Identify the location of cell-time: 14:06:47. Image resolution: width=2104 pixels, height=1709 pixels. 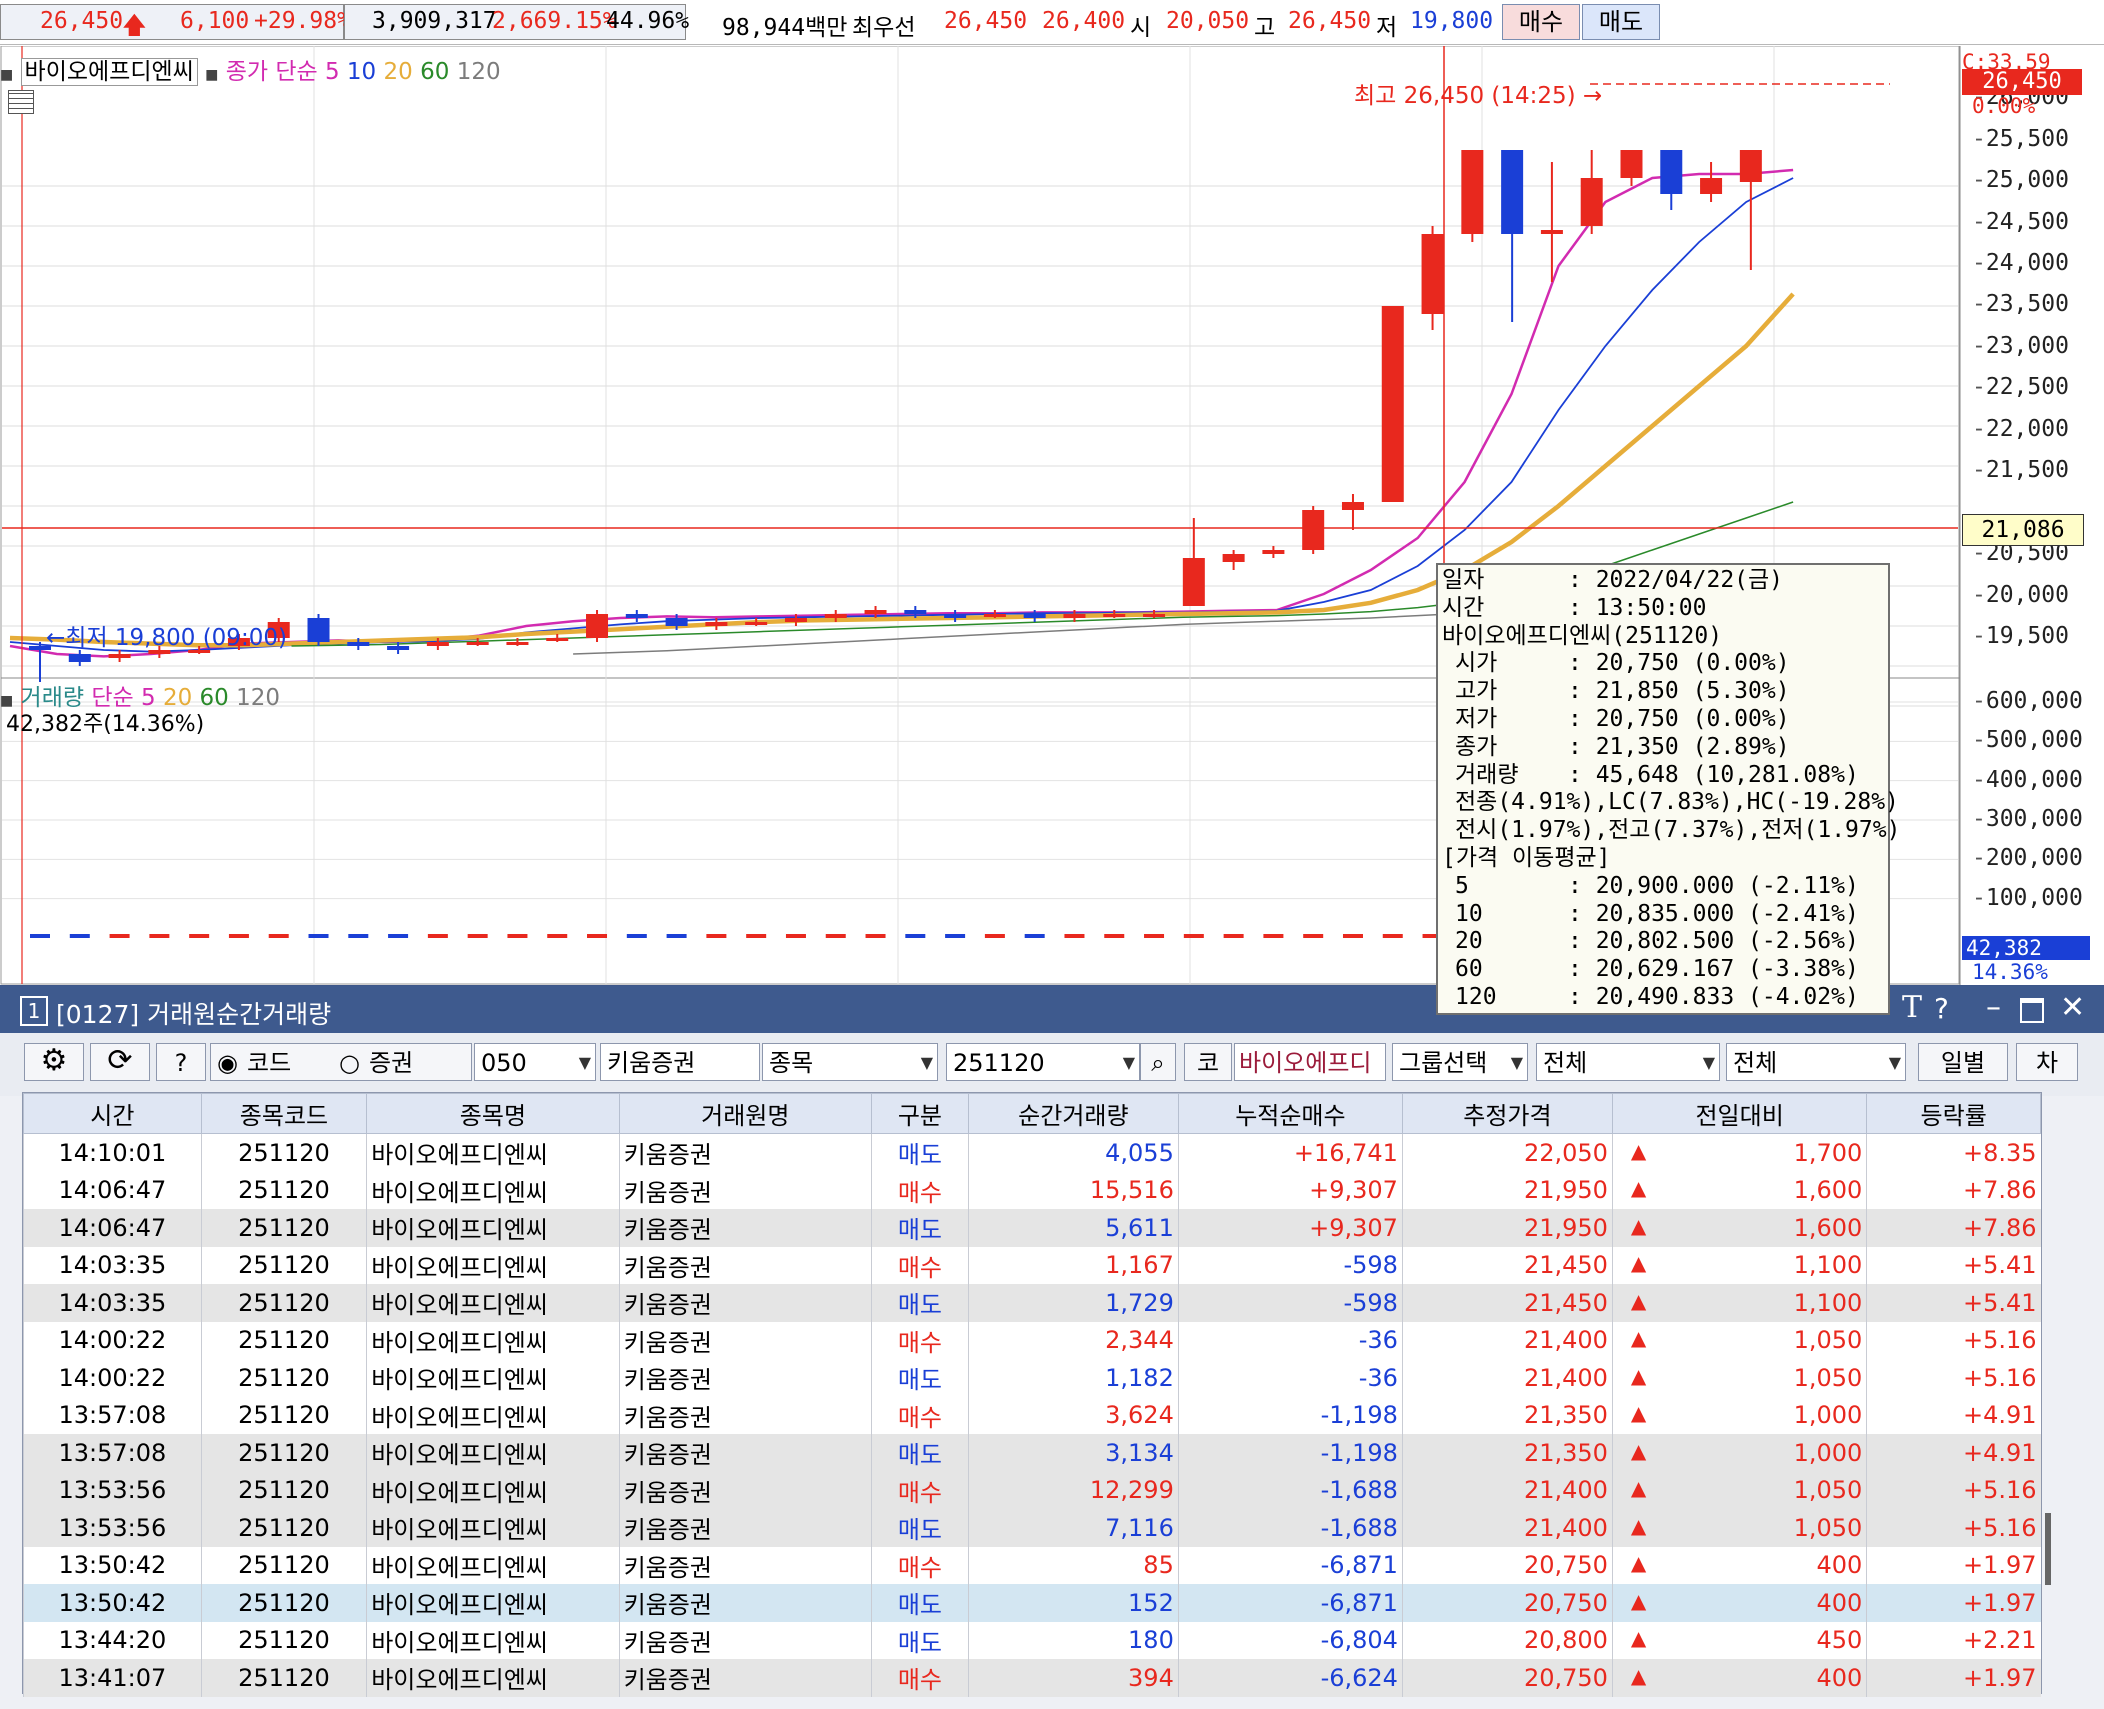
(112, 1228).